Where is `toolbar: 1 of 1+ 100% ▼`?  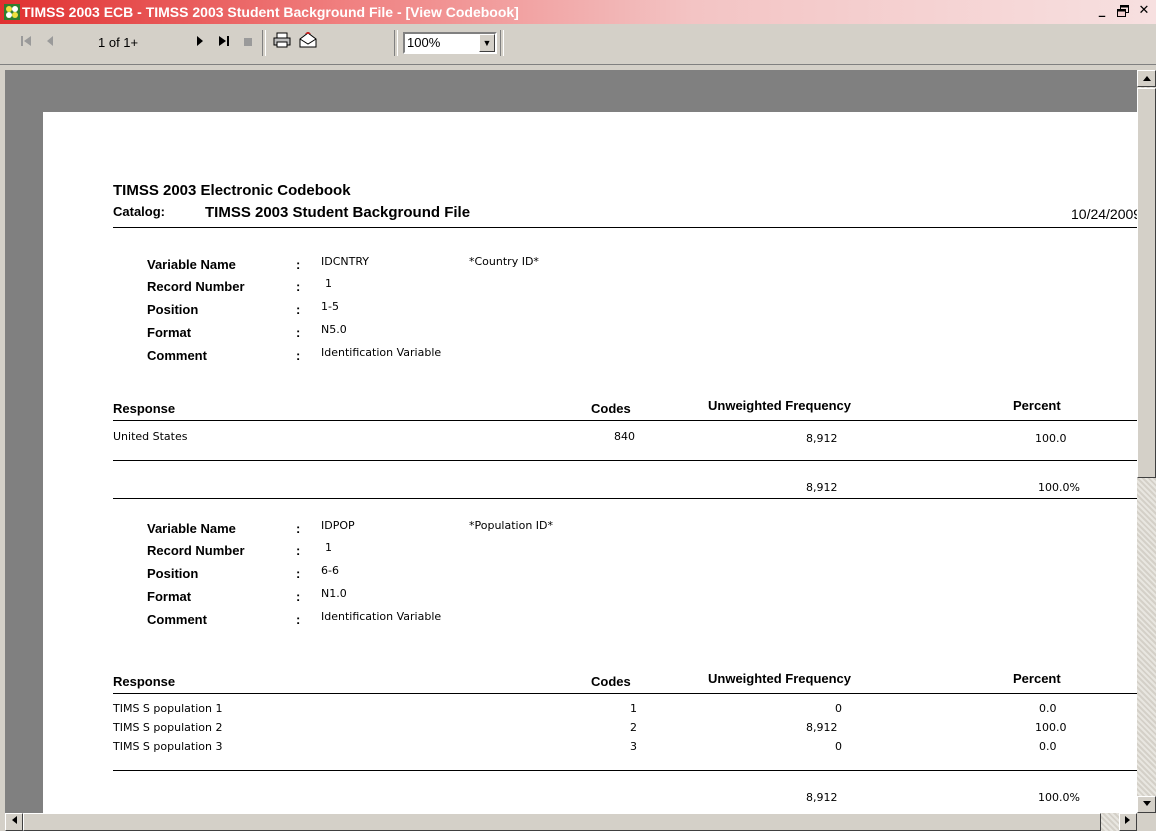 toolbar: 1 of 1+ 100% ▼ is located at coordinates (578, 44).